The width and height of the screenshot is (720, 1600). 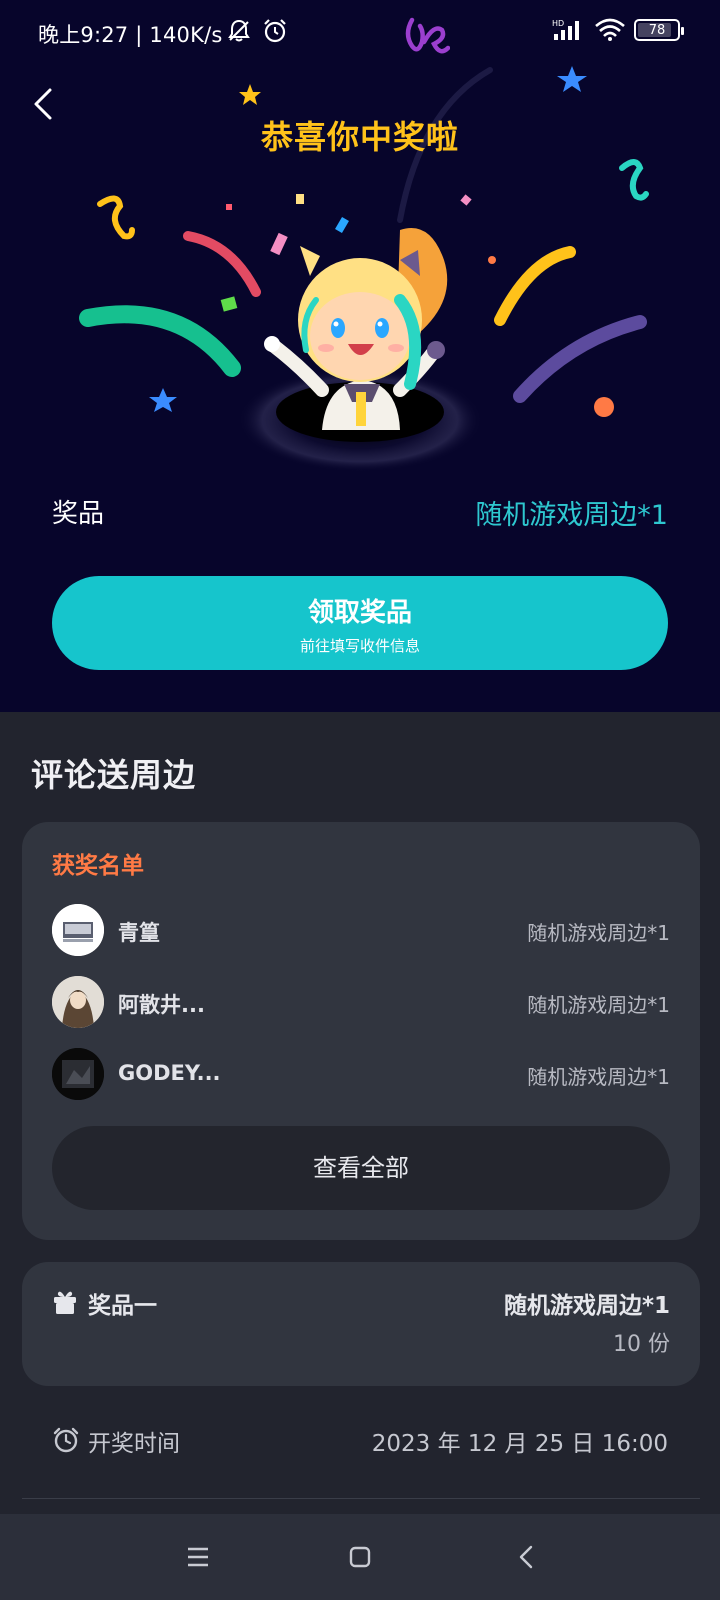 I want to click on status-network-speed: 140K/s, so click(x=186, y=35).